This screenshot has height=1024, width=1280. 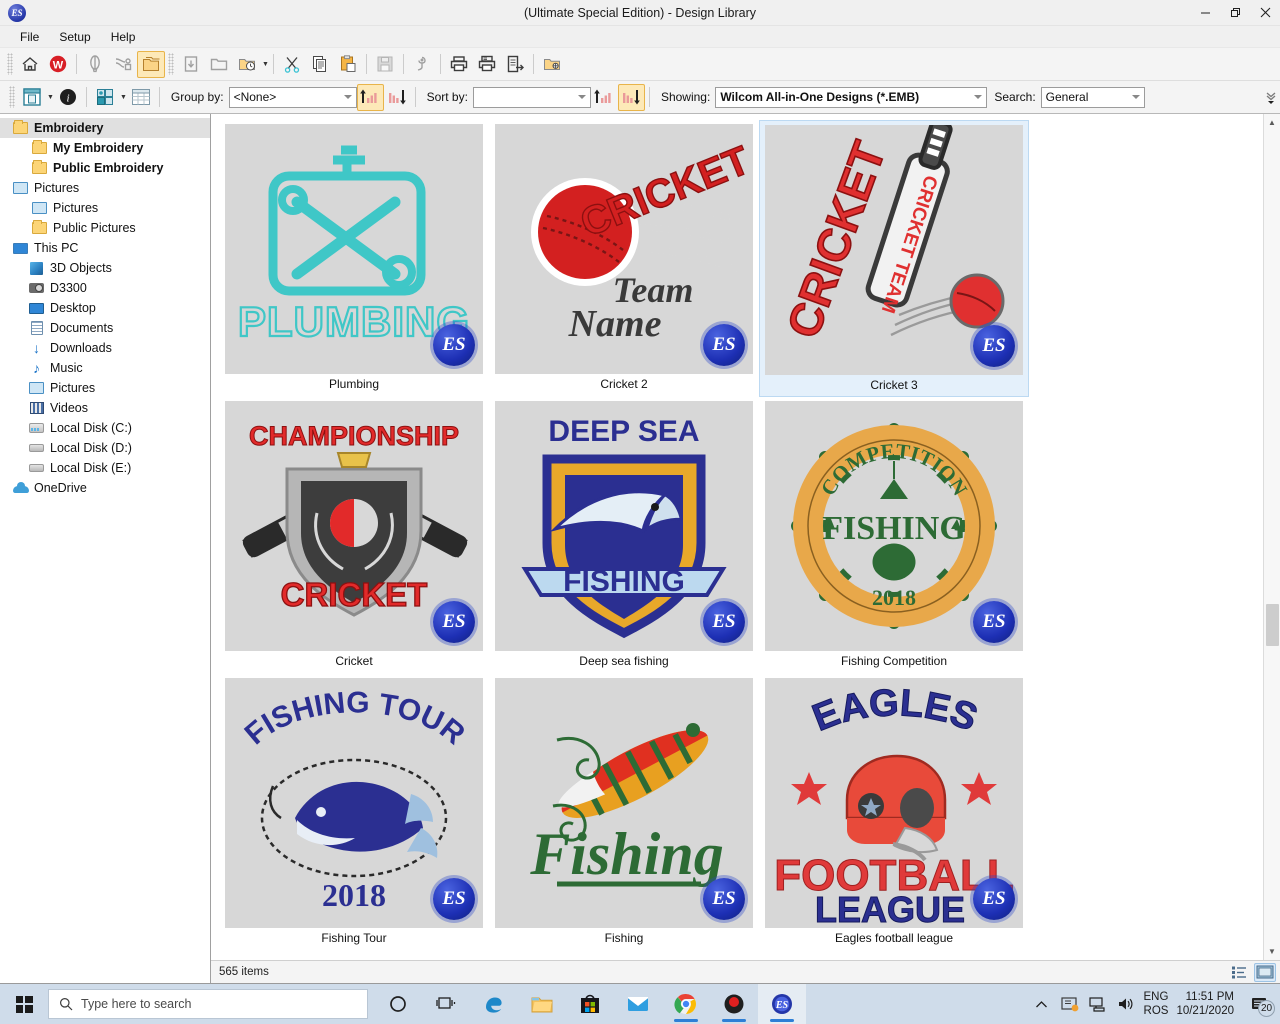 I want to click on onedrive-tray-icon, so click(x=1070, y=1004).